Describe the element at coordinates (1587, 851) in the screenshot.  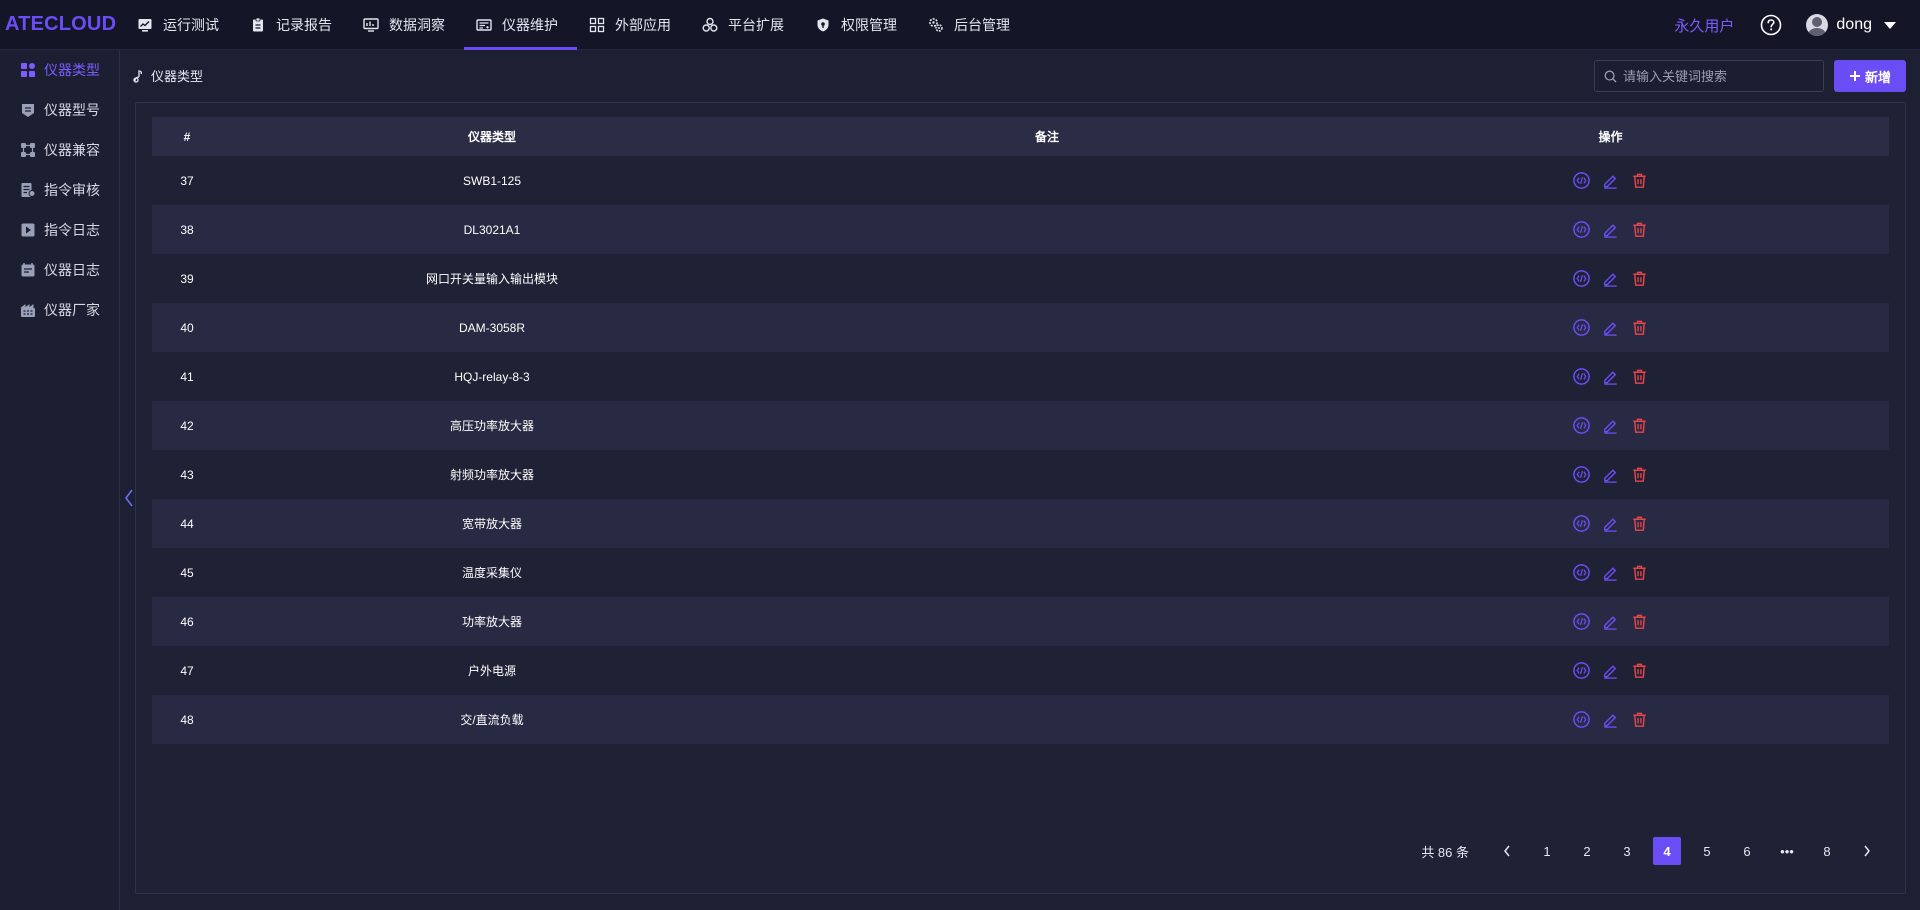
I see `page-button: 2` at that location.